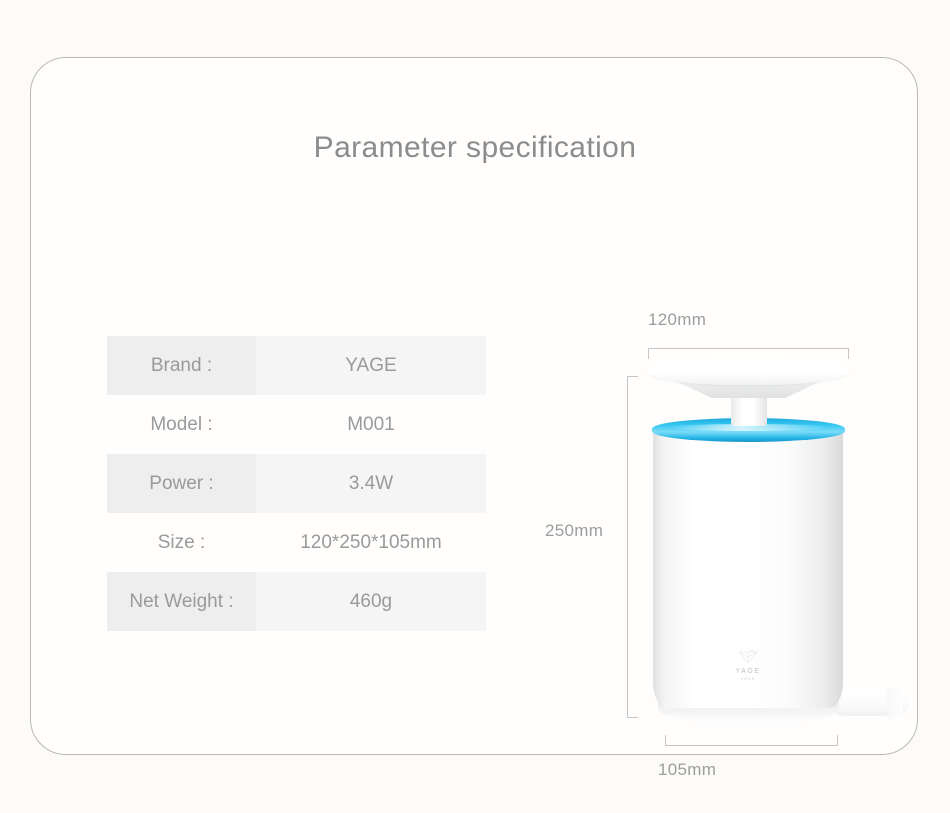  What do you see at coordinates (371, 542) in the screenshot?
I see `spec-value: 120*250*105mm` at bounding box center [371, 542].